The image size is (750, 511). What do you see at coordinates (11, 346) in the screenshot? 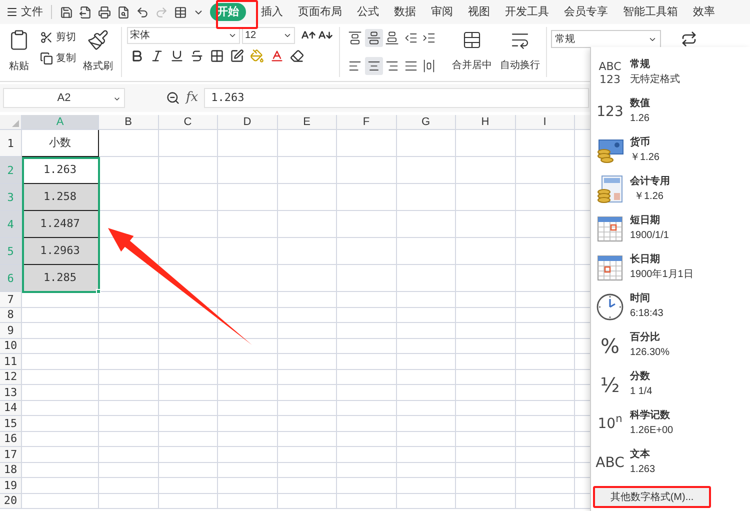
I see `row-header: 10` at bounding box center [11, 346].